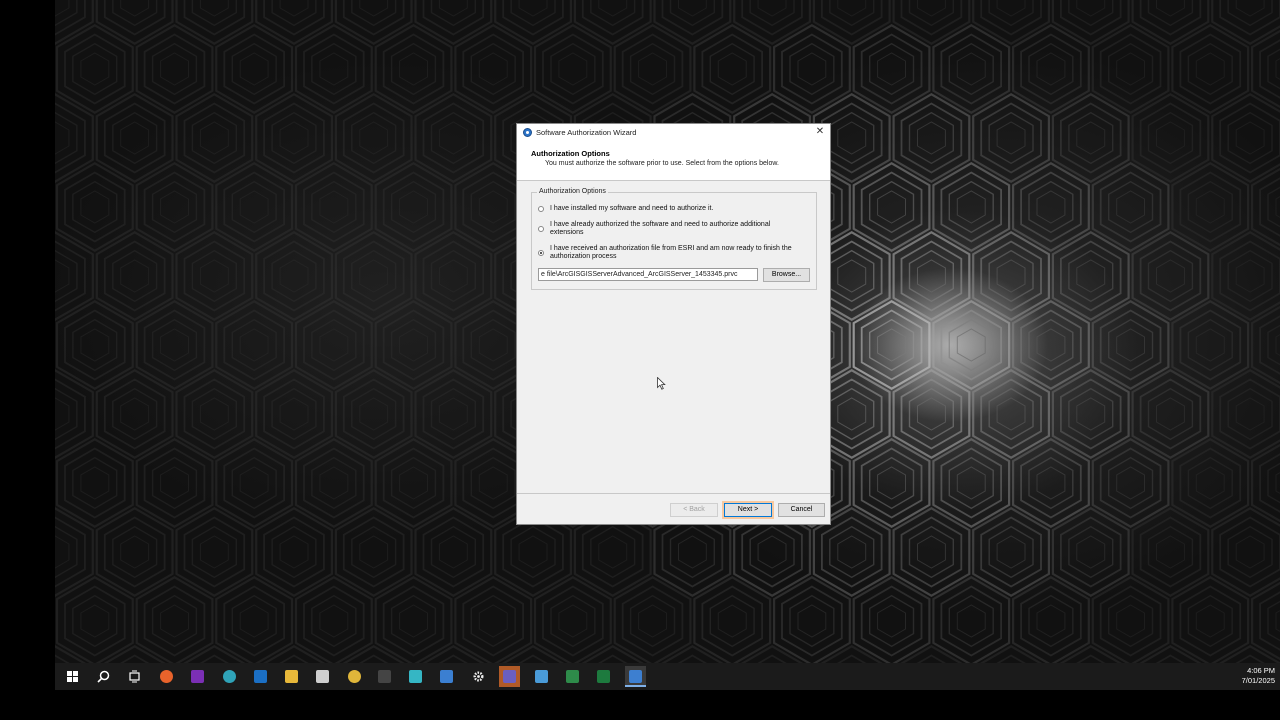 This screenshot has height=720, width=1280. What do you see at coordinates (673, 133) in the screenshot?
I see `title-bar: Software Authorization Wizard ✕` at bounding box center [673, 133].